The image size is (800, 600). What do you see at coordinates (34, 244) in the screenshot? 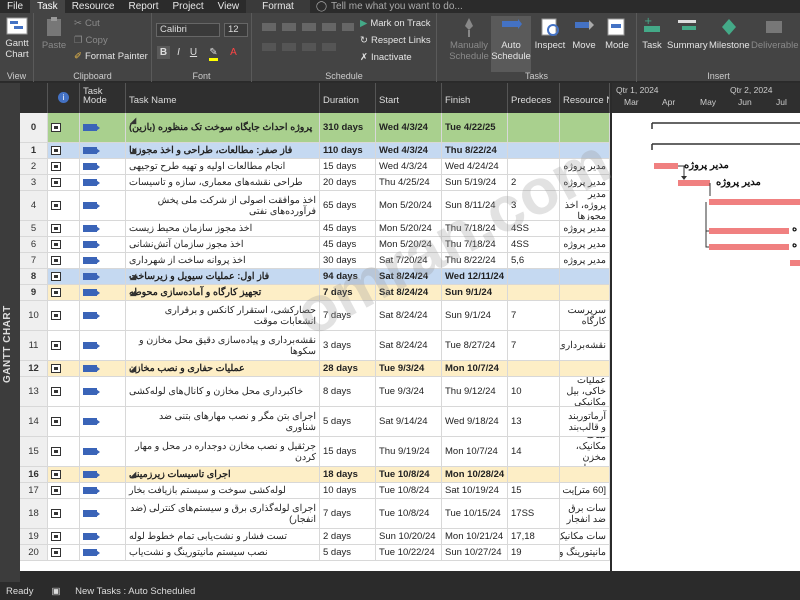
I see `cell-id: 6` at bounding box center [34, 244].